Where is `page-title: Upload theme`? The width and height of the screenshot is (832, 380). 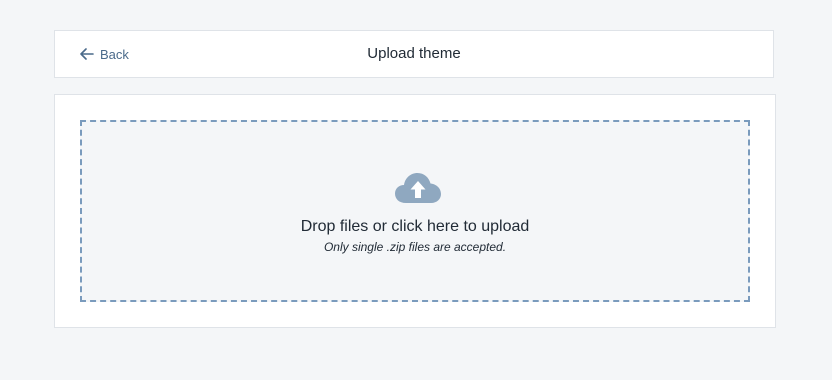
page-title: Upload theme is located at coordinates (414, 53).